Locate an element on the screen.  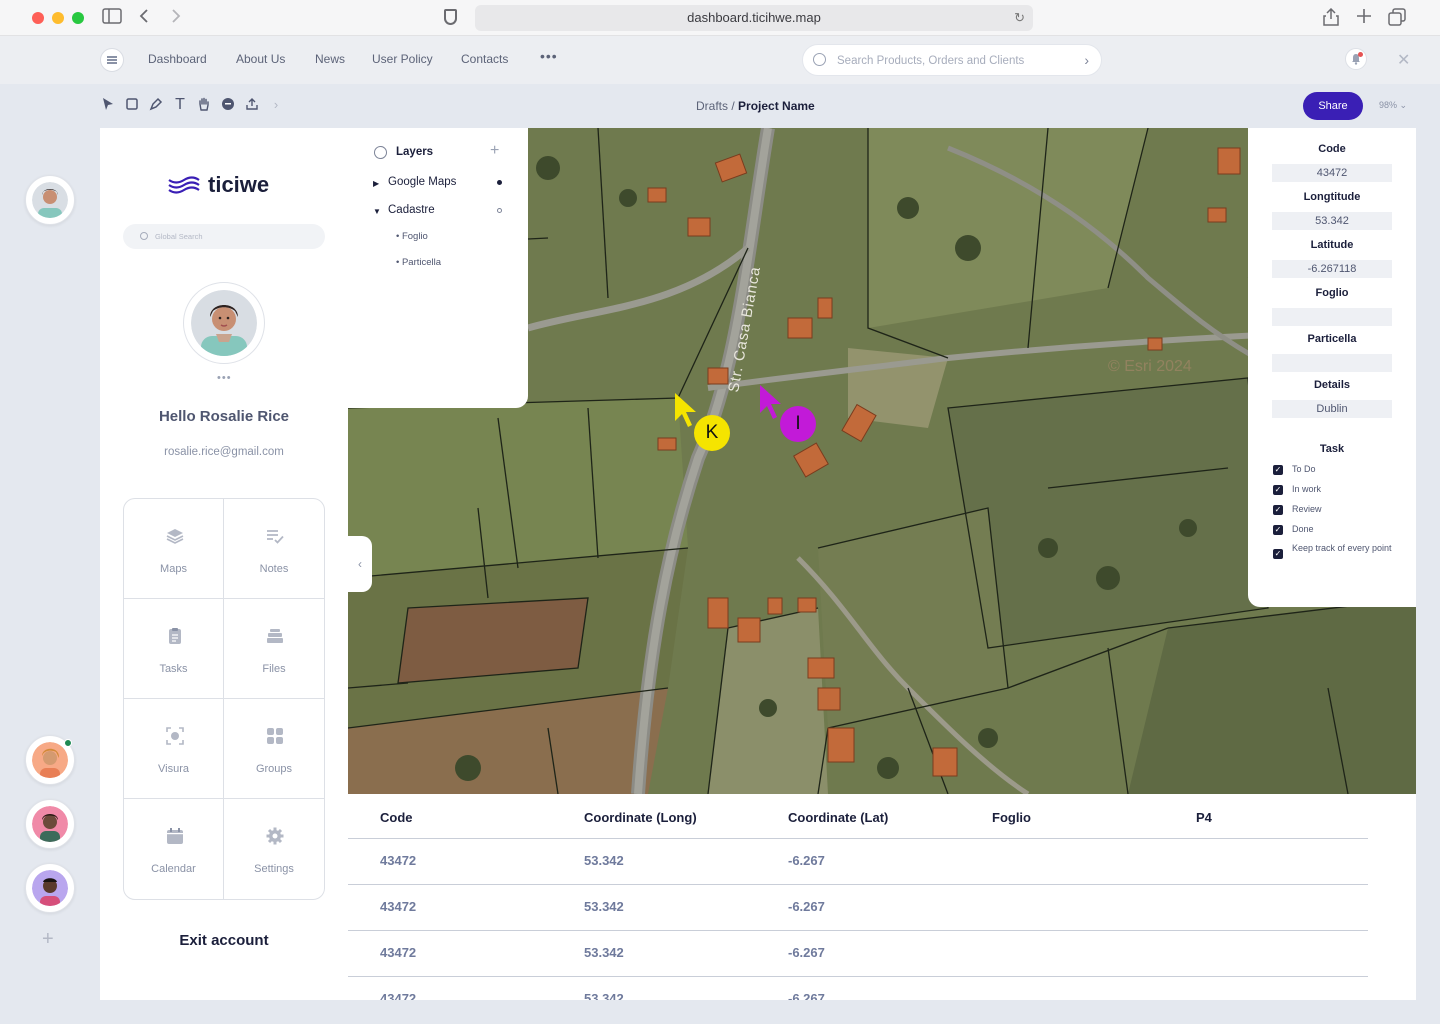
brand-logo: ticiwe is located at coordinates (218, 185).